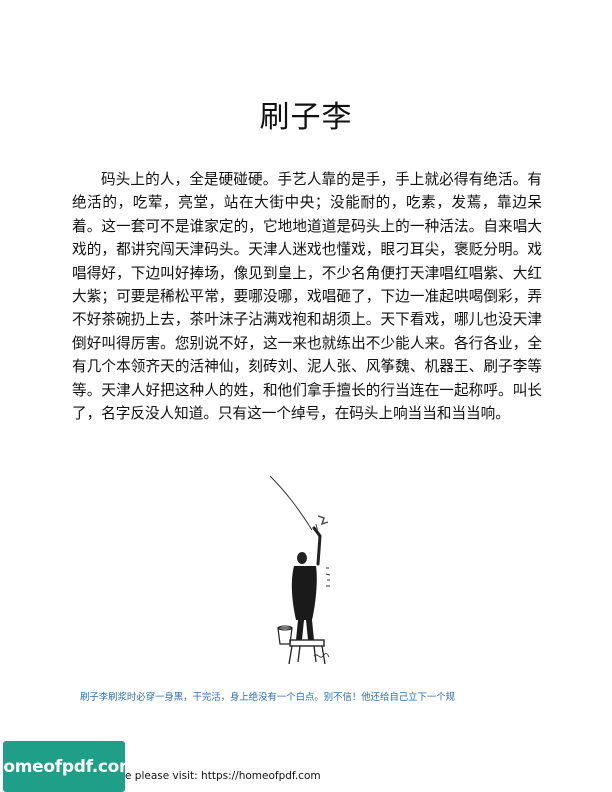 This screenshot has height=792, width=612. Describe the element at coordinates (268, 697) in the screenshot. I see `illustration-caption: 刷子李刷浆时必穿一身黑，干完活，身上绝没有一个白点。别不信！他还给自己立下一个规` at that location.